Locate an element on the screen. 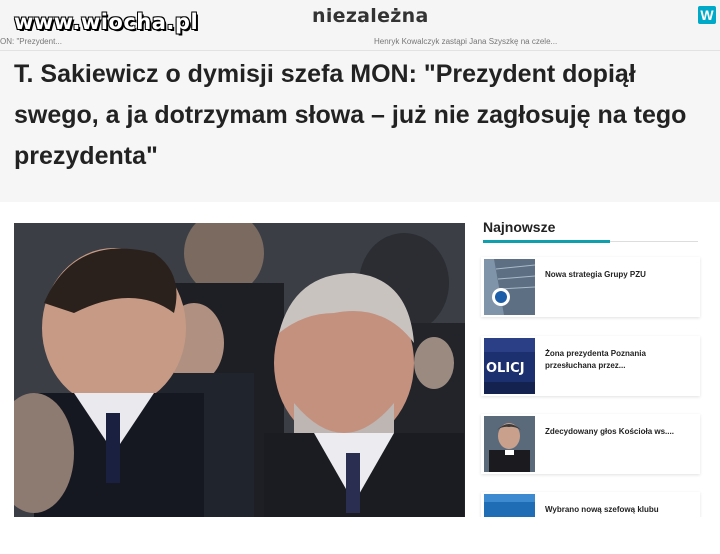  site-logo: niezależna is located at coordinates (370, 16).